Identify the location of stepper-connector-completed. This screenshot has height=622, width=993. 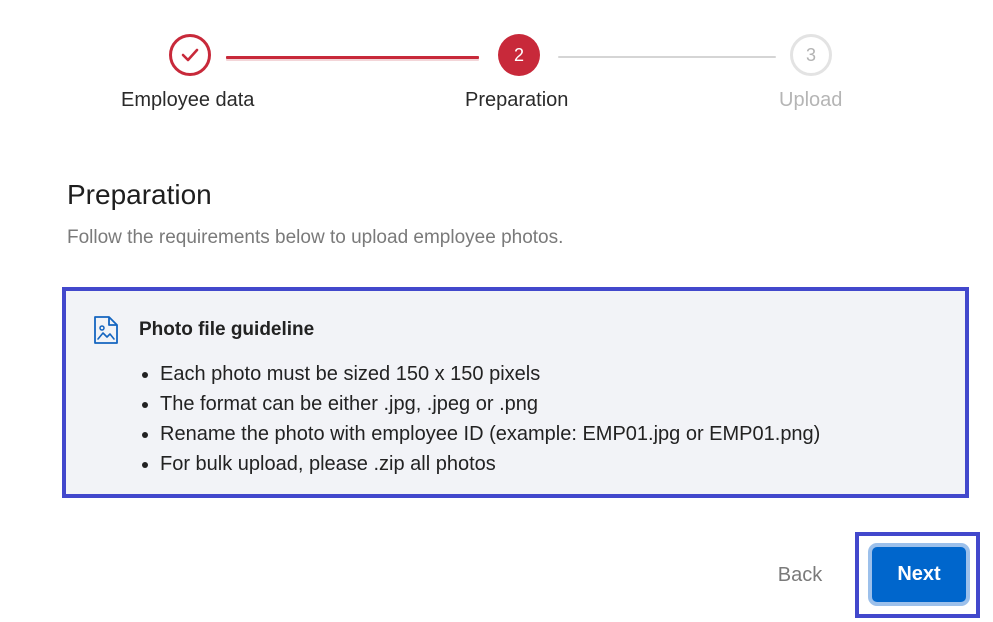
(352, 57).